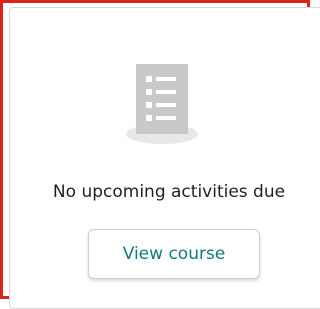 Image resolution: width=320 pixels, height=309 pixels. What do you see at coordinates (162, 104) in the screenshot?
I see `document-list-icon` at bounding box center [162, 104].